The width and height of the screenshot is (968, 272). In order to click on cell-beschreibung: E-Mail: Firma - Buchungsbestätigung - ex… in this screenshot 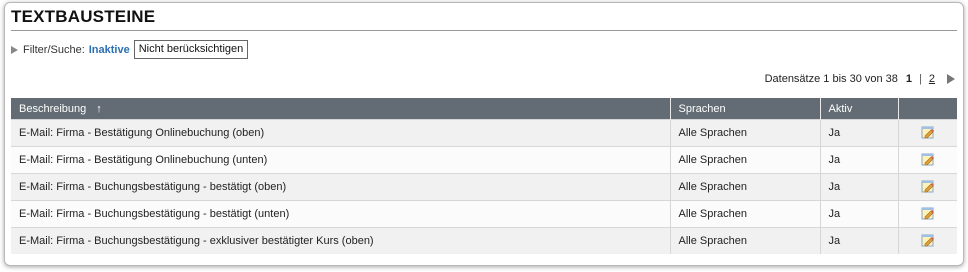, I will do `click(341, 240)`.